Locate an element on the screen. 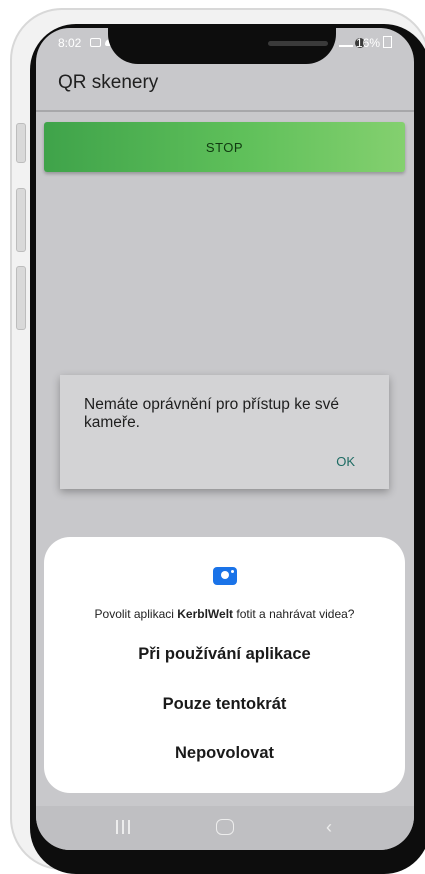  question-app-name: KerblWelt is located at coordinates (205, 614).